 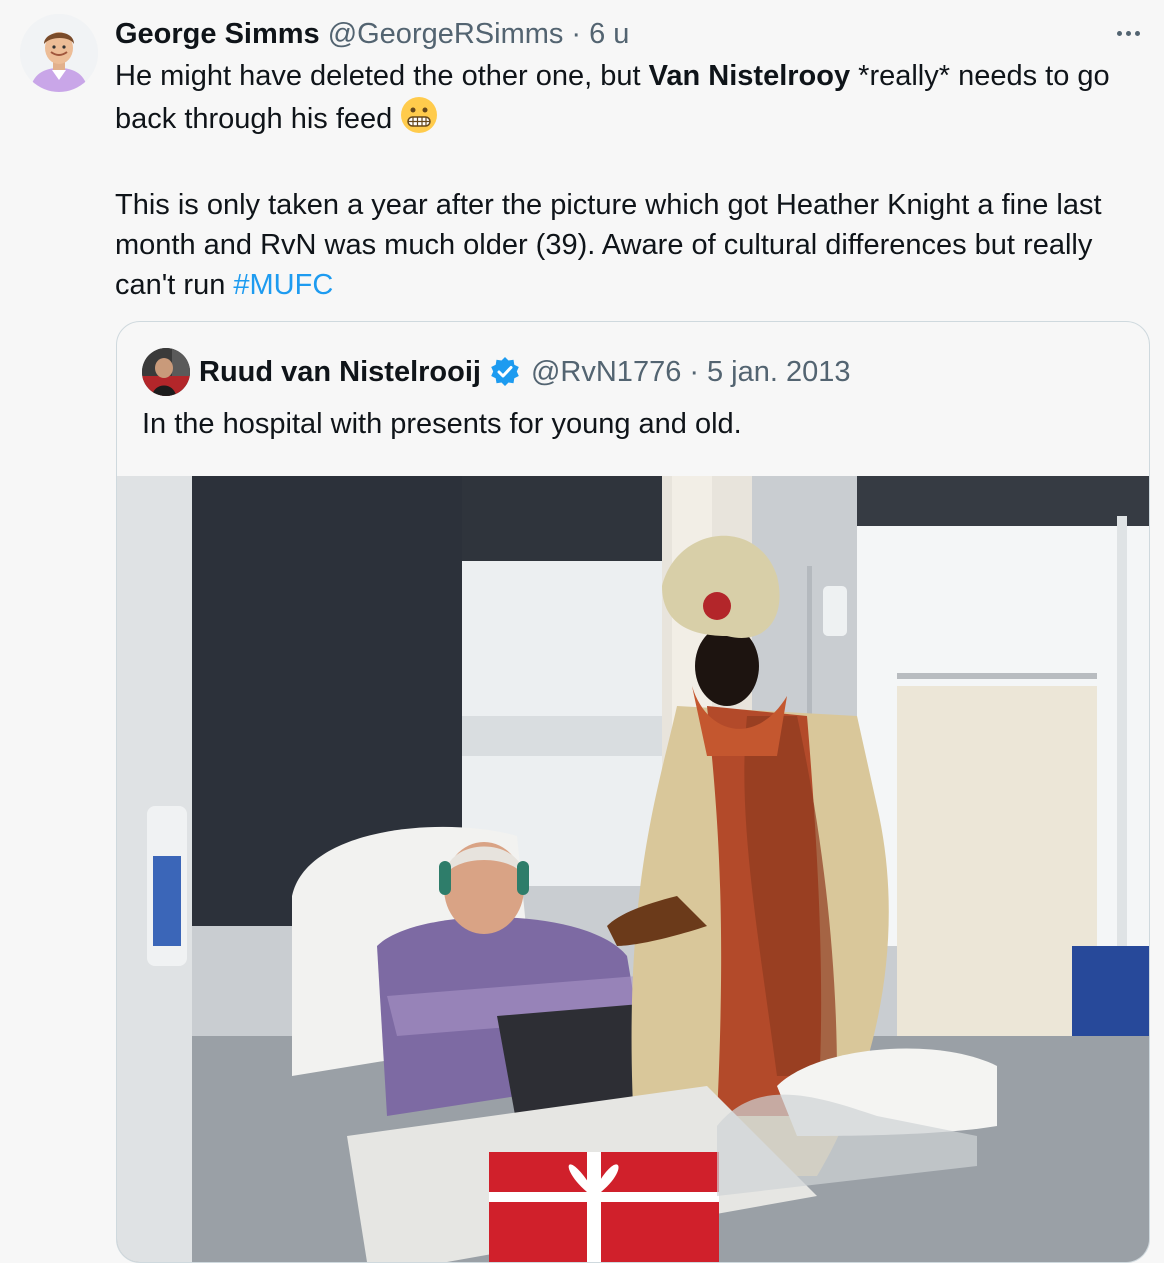 I want to click on quoted-author-handle: @RvN1776, so click(x=606, y=372).